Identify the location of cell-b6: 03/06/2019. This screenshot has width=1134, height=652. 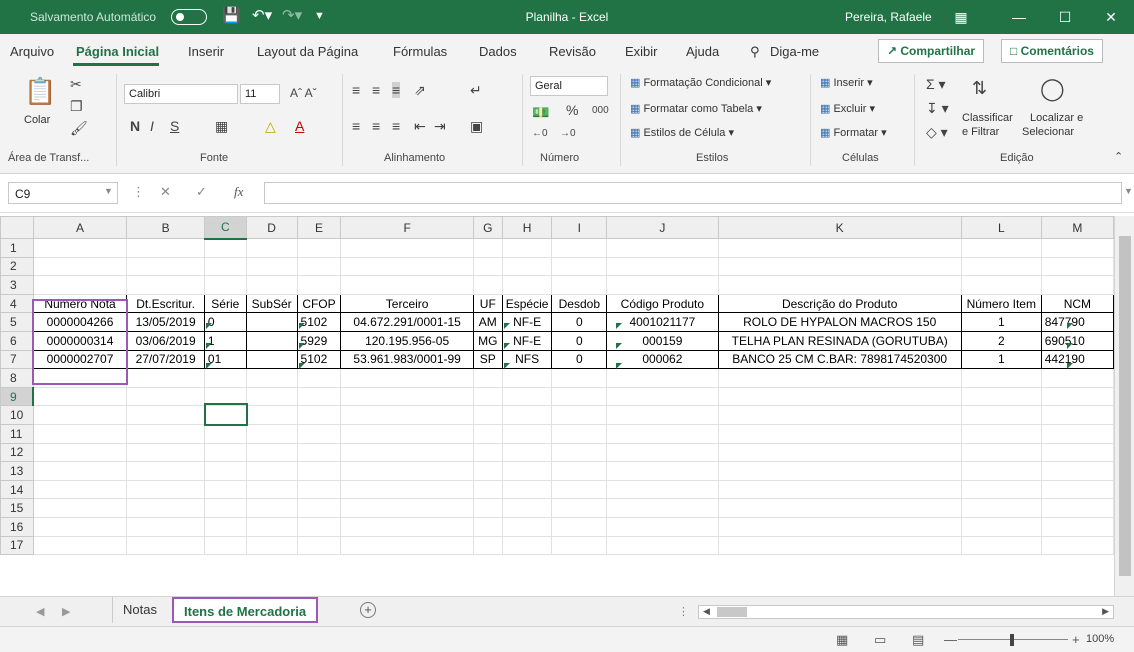
(165, 340).